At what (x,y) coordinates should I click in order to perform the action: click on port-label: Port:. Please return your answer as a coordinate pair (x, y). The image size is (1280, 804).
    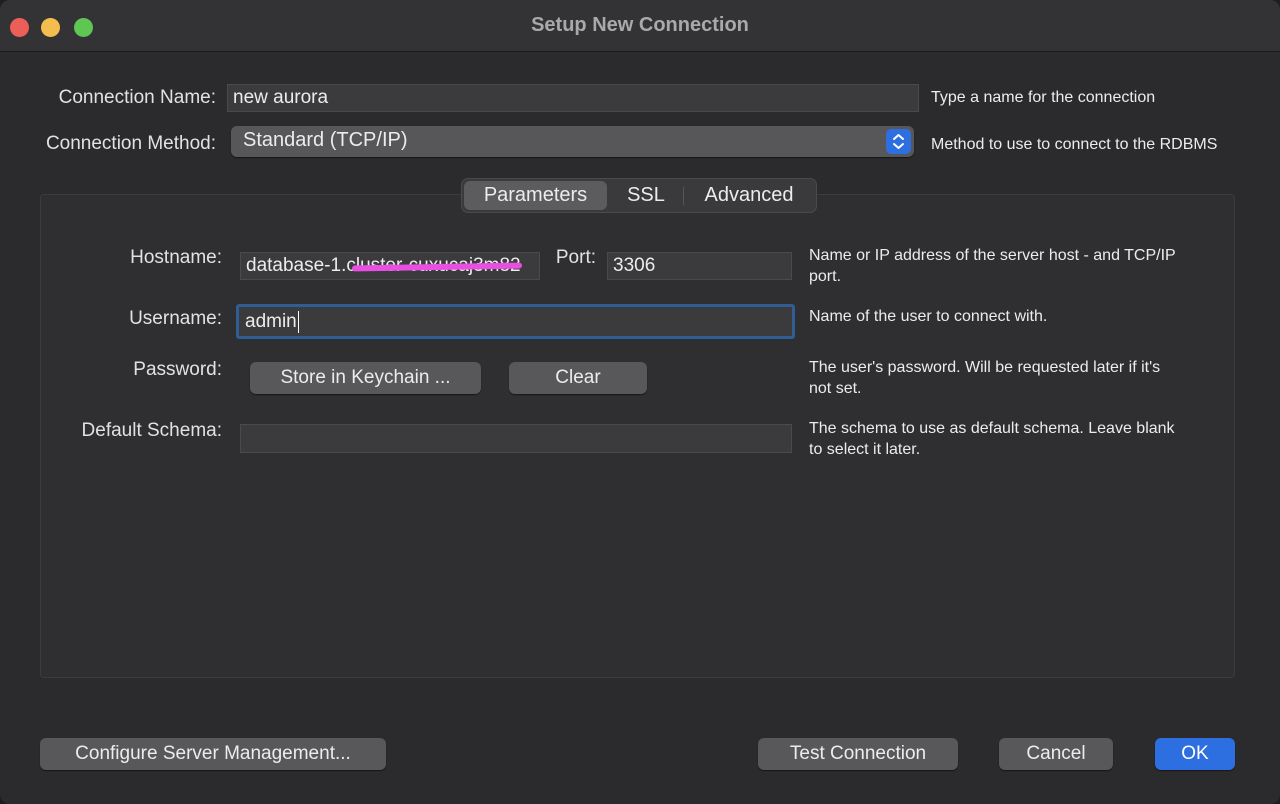
    Looking at the image, I should click on (575, 257).